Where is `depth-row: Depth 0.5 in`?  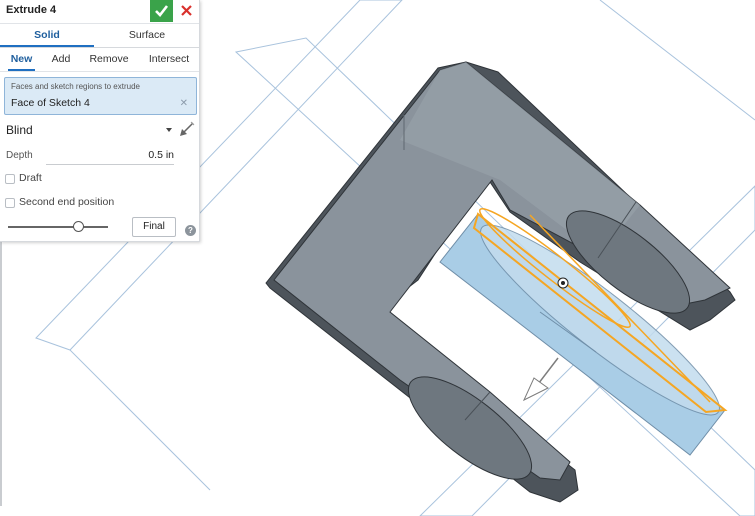 depth-row: Depth 0.5 in is located at coordinates (99, 156).